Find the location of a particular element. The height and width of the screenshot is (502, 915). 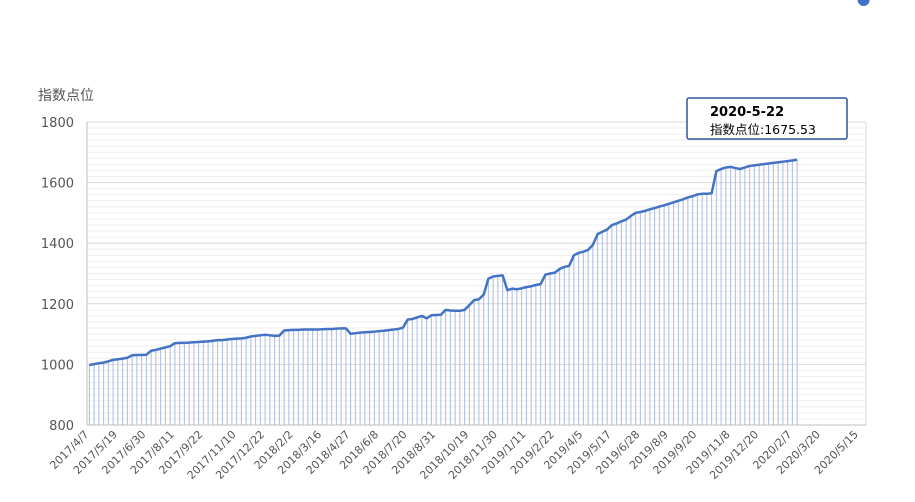

tooltip-date: 2020-5-22 is located at coordinates (747, 112).